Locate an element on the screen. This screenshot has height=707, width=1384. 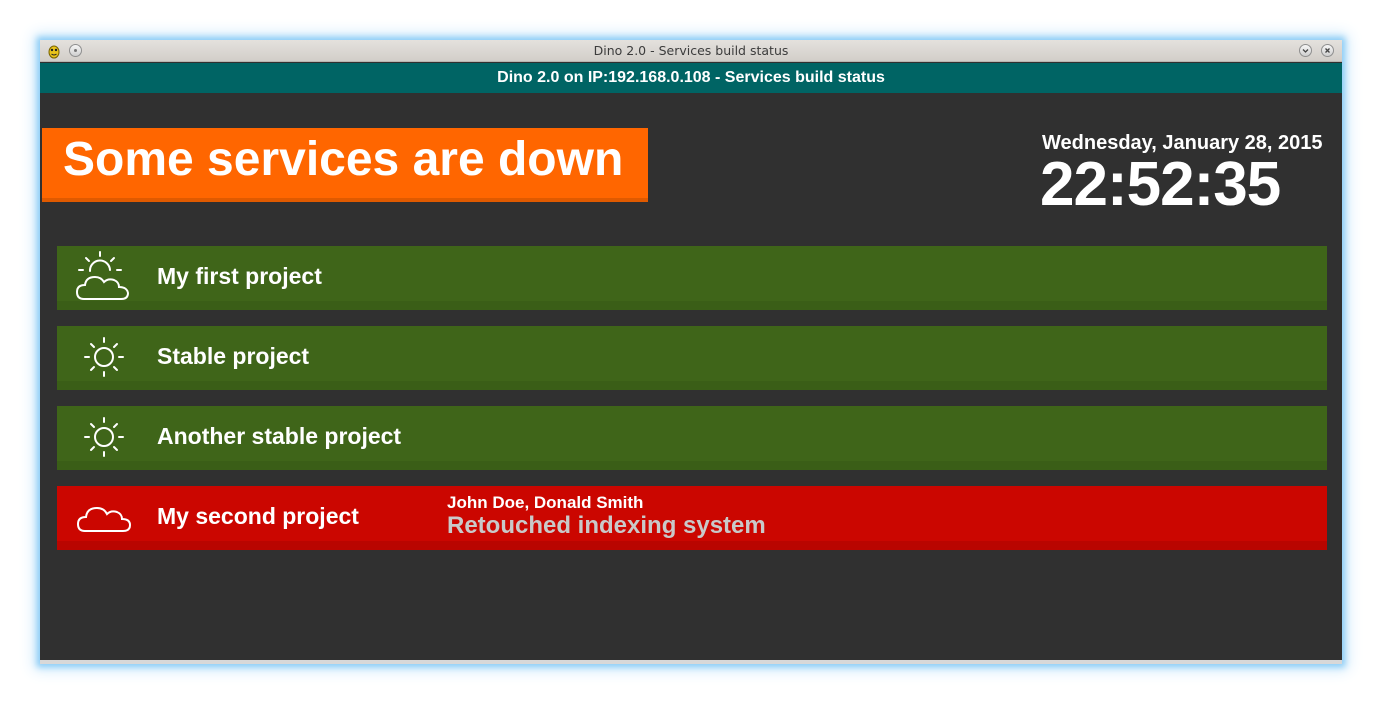
window-bottom-edge is located at coordinates (691, 662).